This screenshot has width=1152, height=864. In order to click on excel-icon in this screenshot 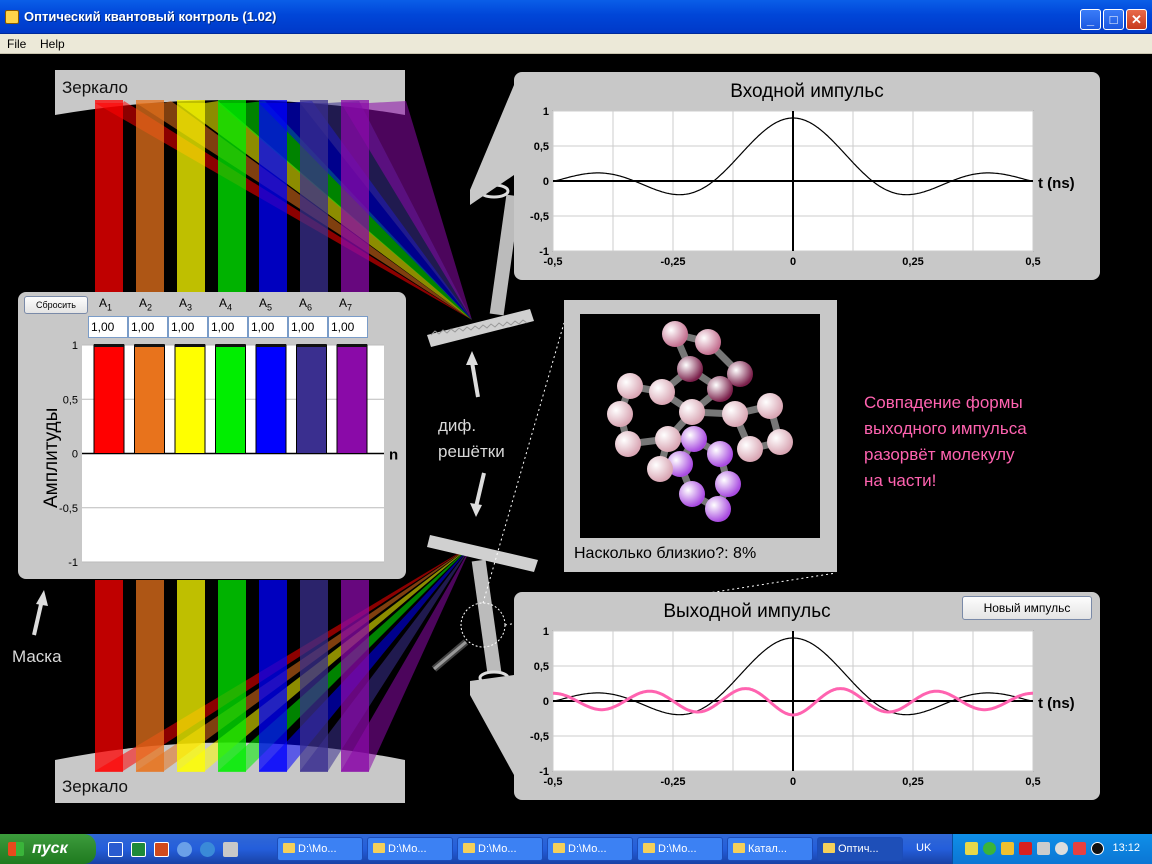, I will do `click(138, 849)`.